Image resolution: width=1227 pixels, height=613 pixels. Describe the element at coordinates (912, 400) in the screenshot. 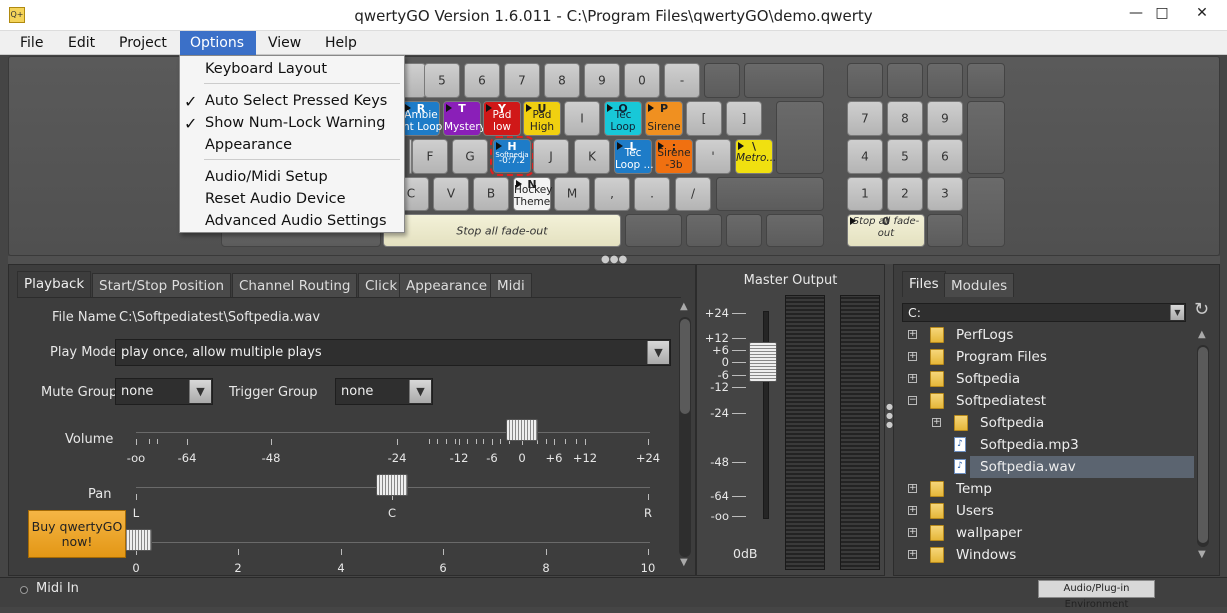

I see `collapse-icon: −` at that location.